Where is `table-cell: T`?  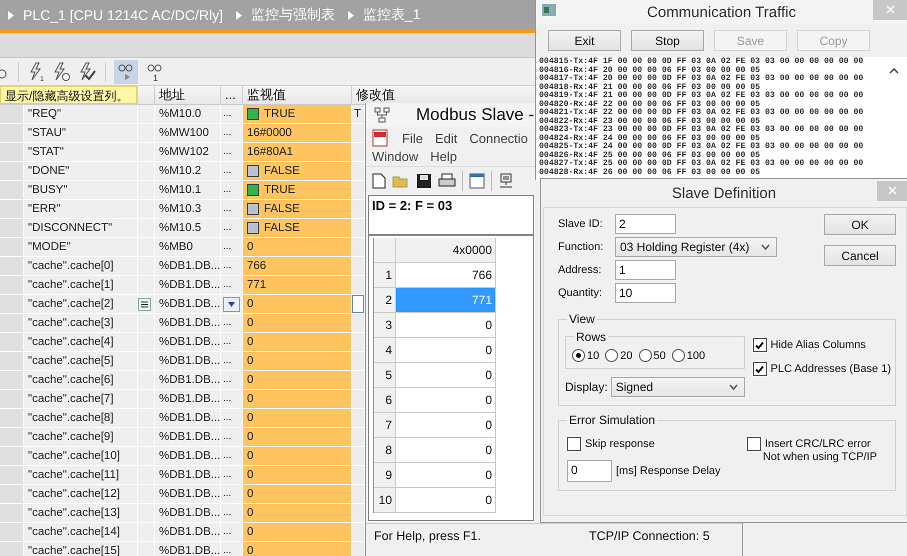 table-cell: T is located at coordinates (358, 114).